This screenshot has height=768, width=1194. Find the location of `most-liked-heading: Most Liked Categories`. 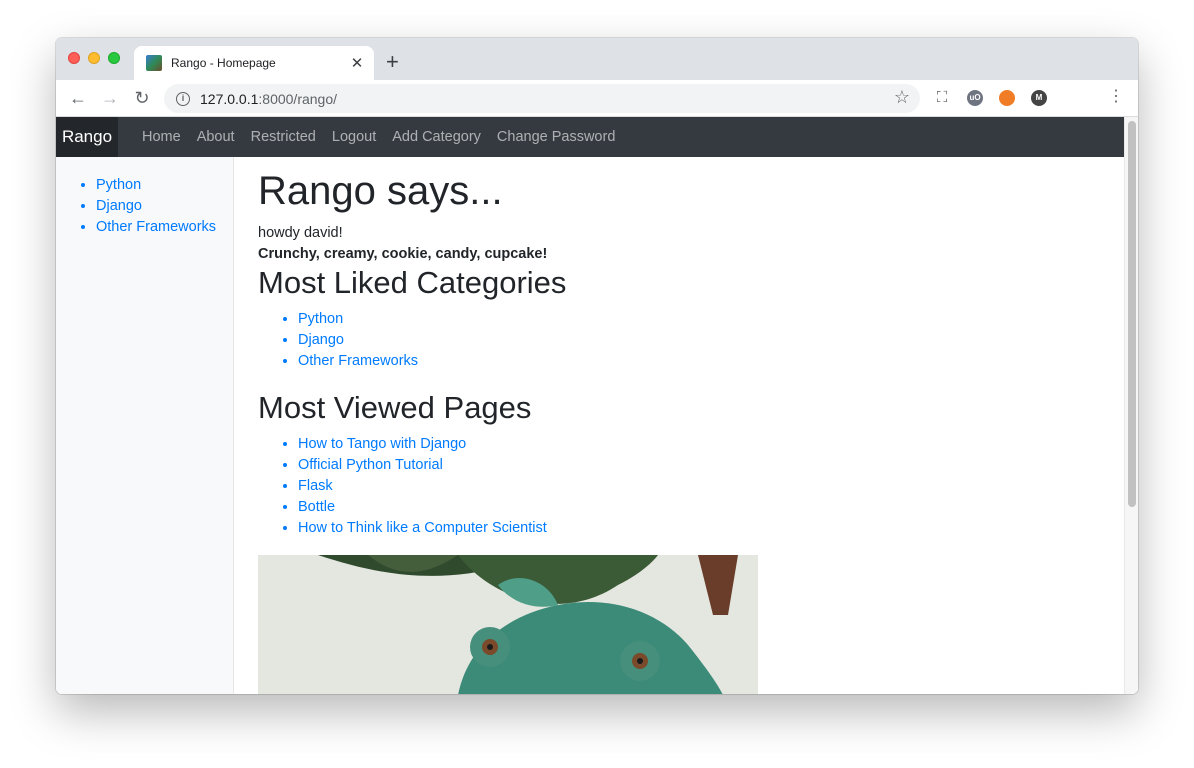

most-liked-heading: Most Liked Categories is located at coordinates (412, 282).